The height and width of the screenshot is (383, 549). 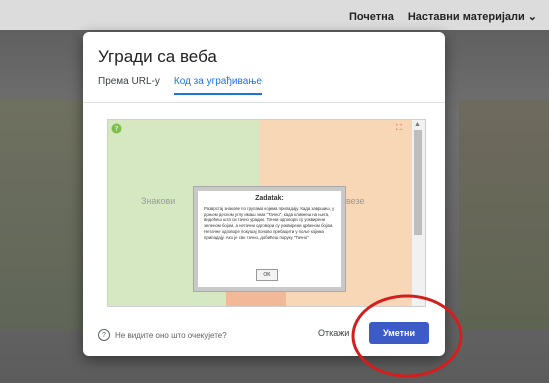 I want to click on annotation-ellipse, so click(x=407, y=336).